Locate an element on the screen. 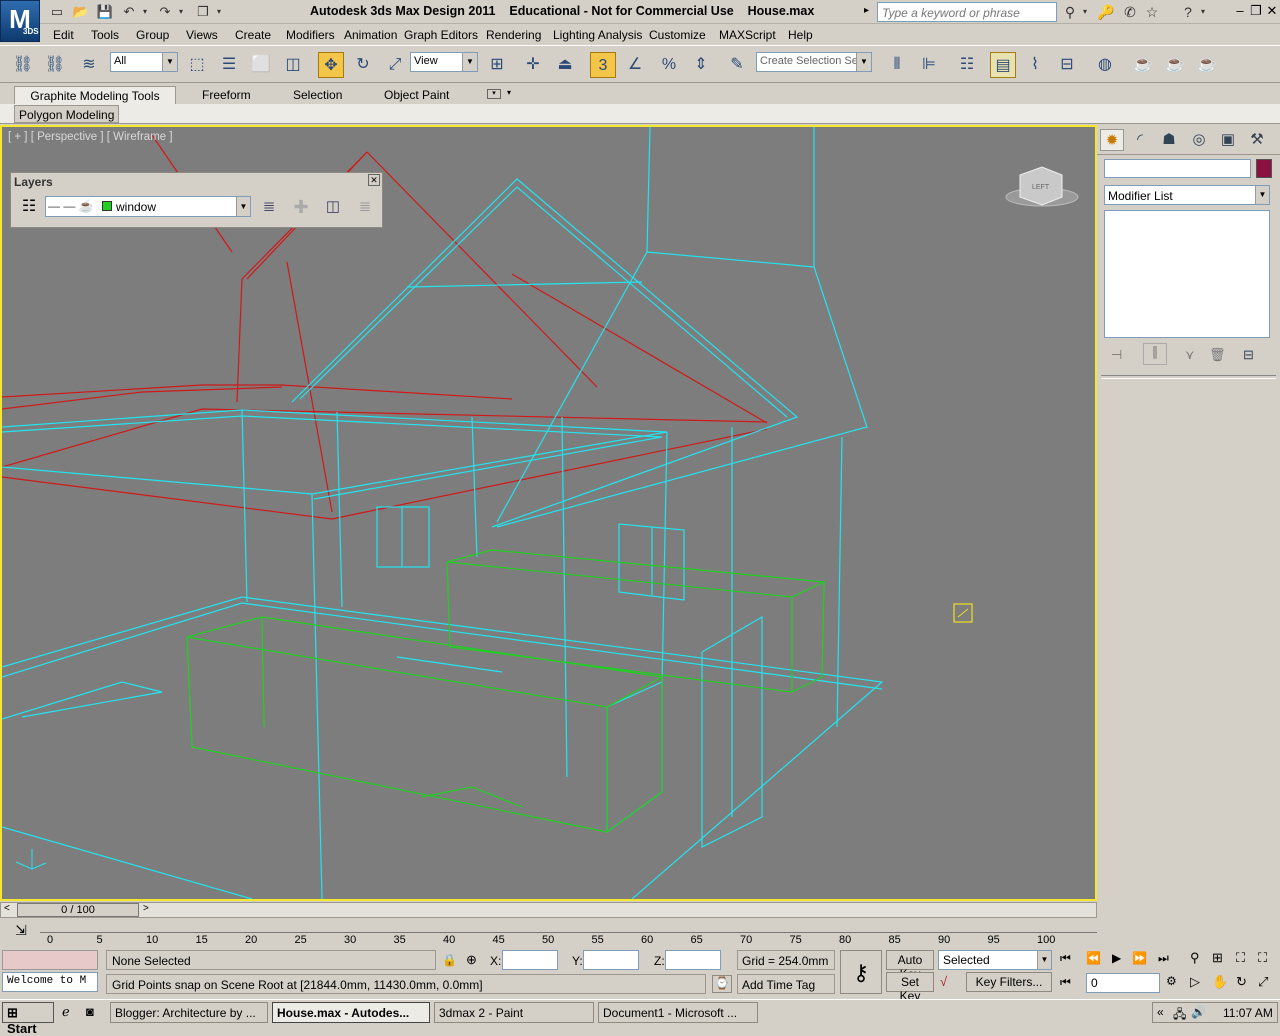  add-selection-to-layer-icon: ✚ is located at coordinates (301, 207).